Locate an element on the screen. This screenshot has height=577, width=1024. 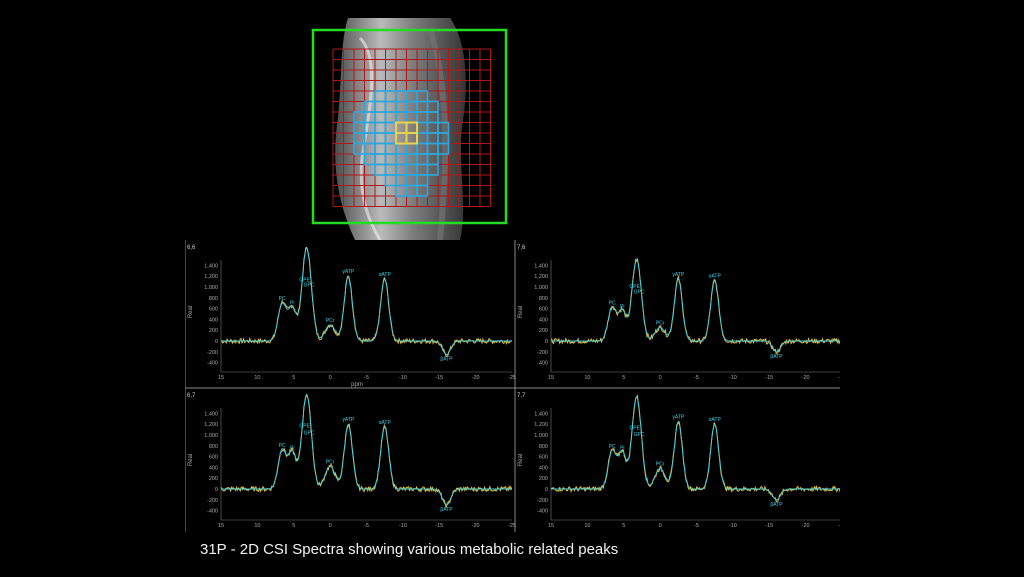
y-tick-label: 400 is located at coordinates (213, 468).